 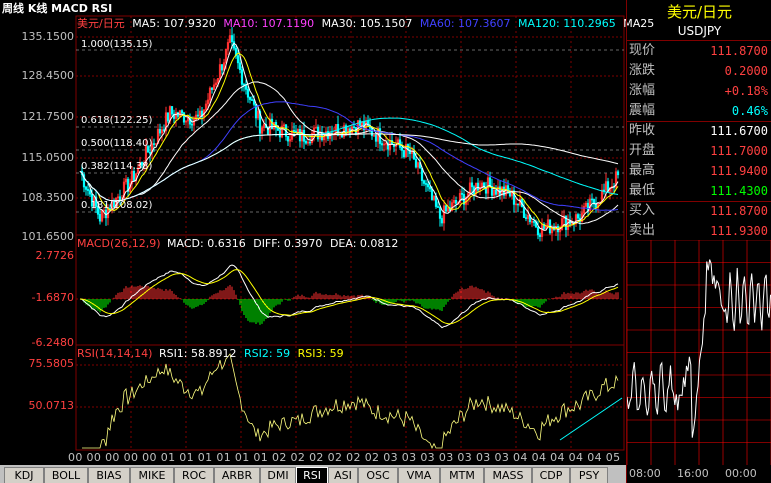 I want to click on quote-row-label: 买入, so click(x=642, y=210).